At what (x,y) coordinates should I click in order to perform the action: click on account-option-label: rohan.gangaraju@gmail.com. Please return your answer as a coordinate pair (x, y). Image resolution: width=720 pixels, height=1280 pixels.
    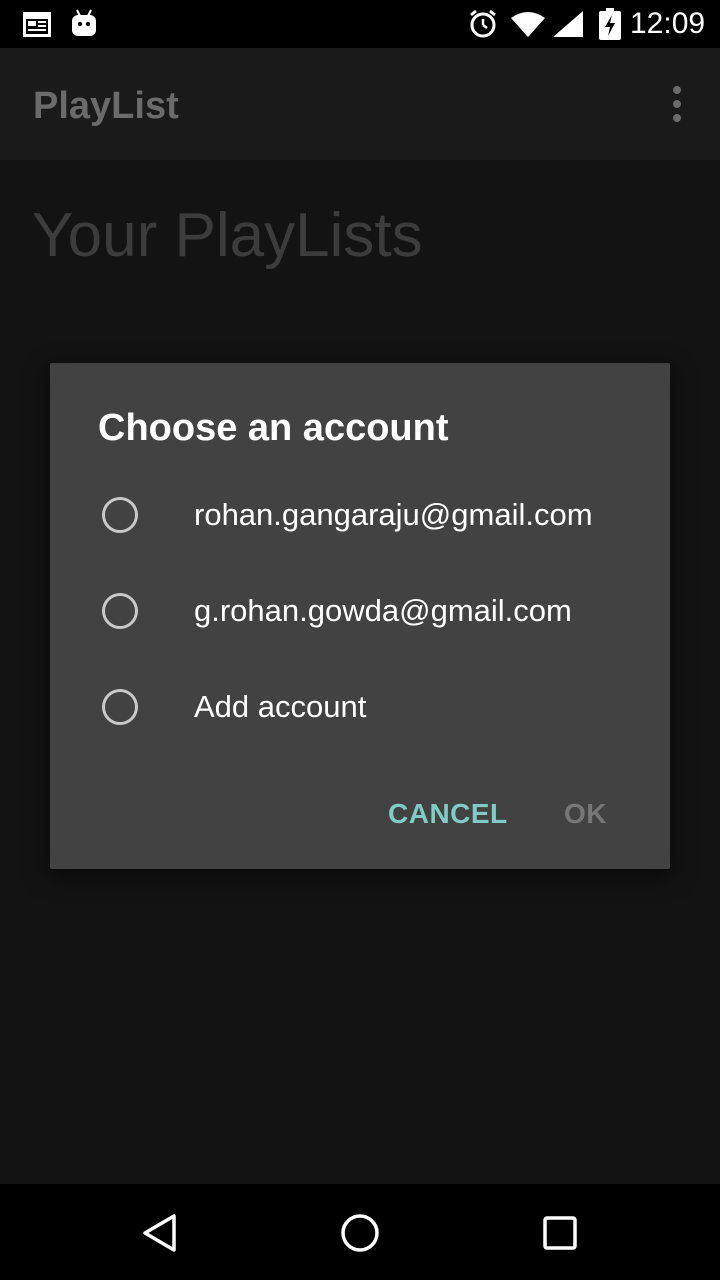
    Looking at the image, I should click on (393, 514).